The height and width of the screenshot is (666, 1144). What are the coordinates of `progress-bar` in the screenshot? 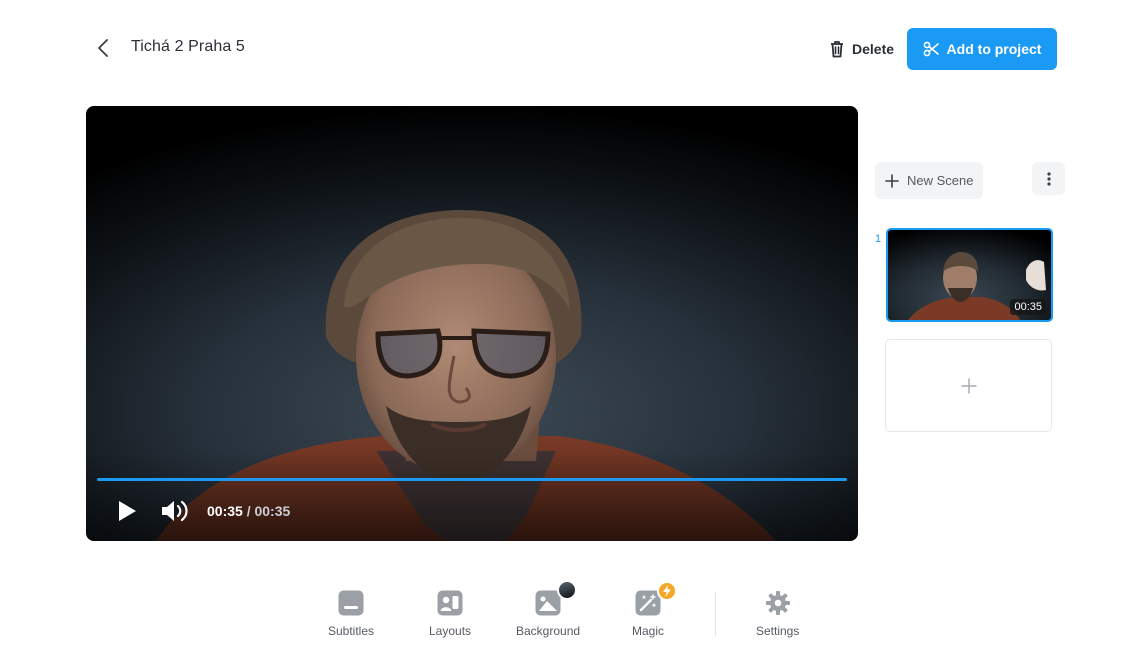 It's located at (472, 479).